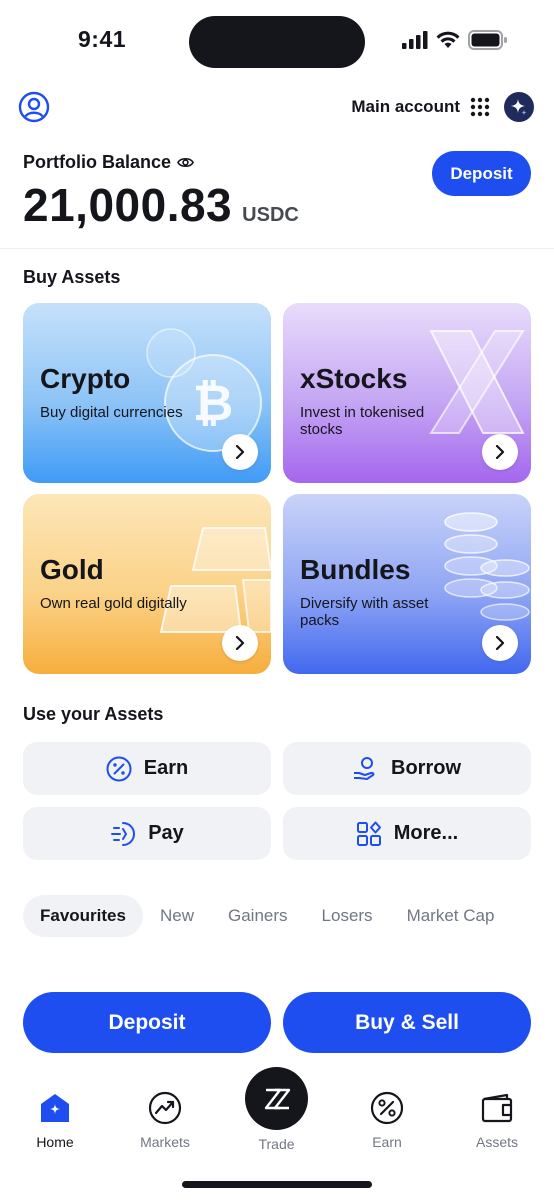 The image size is (554, 1200). I want to click on nav-earn-label: Earn, so click(387, 1142).